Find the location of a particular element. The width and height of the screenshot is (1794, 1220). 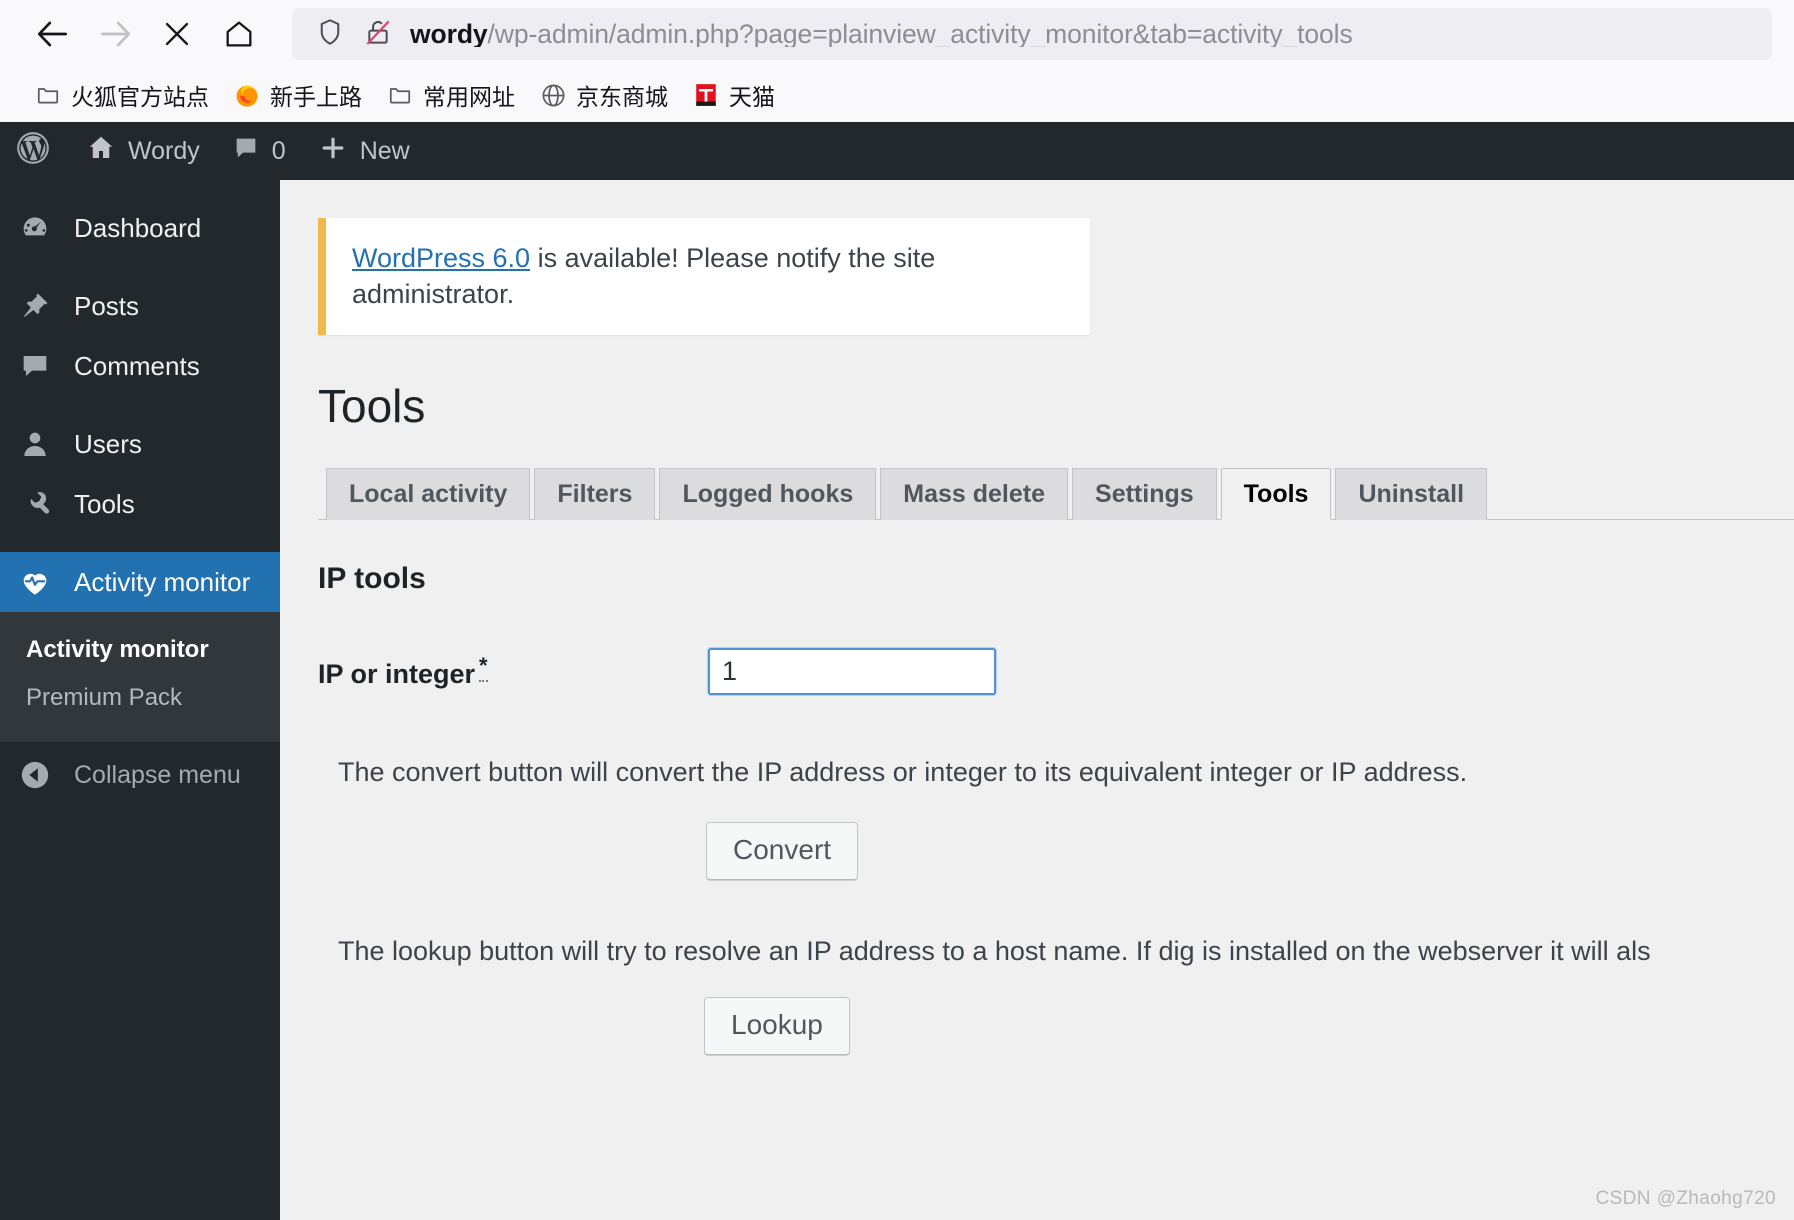

heartbeat-icon is located at coordinates (35, 582).